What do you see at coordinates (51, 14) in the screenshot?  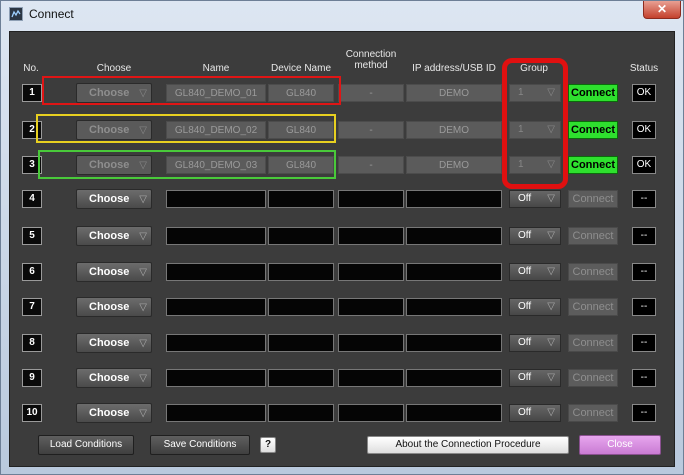 I see `window-title: Connect` at bounding box center [51, 14].